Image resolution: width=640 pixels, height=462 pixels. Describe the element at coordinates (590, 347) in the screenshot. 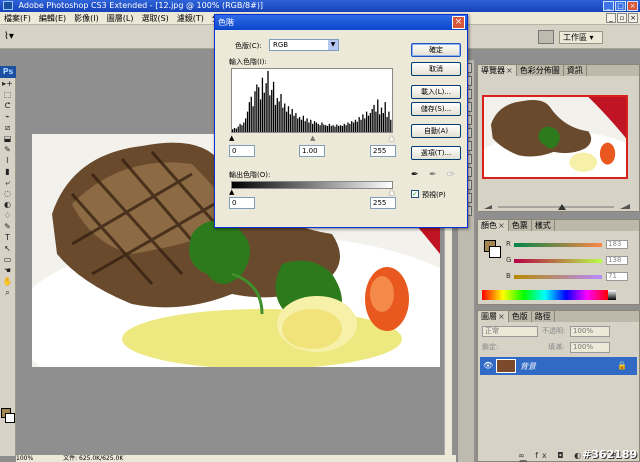

I see `fill-input: 100%` at that location.